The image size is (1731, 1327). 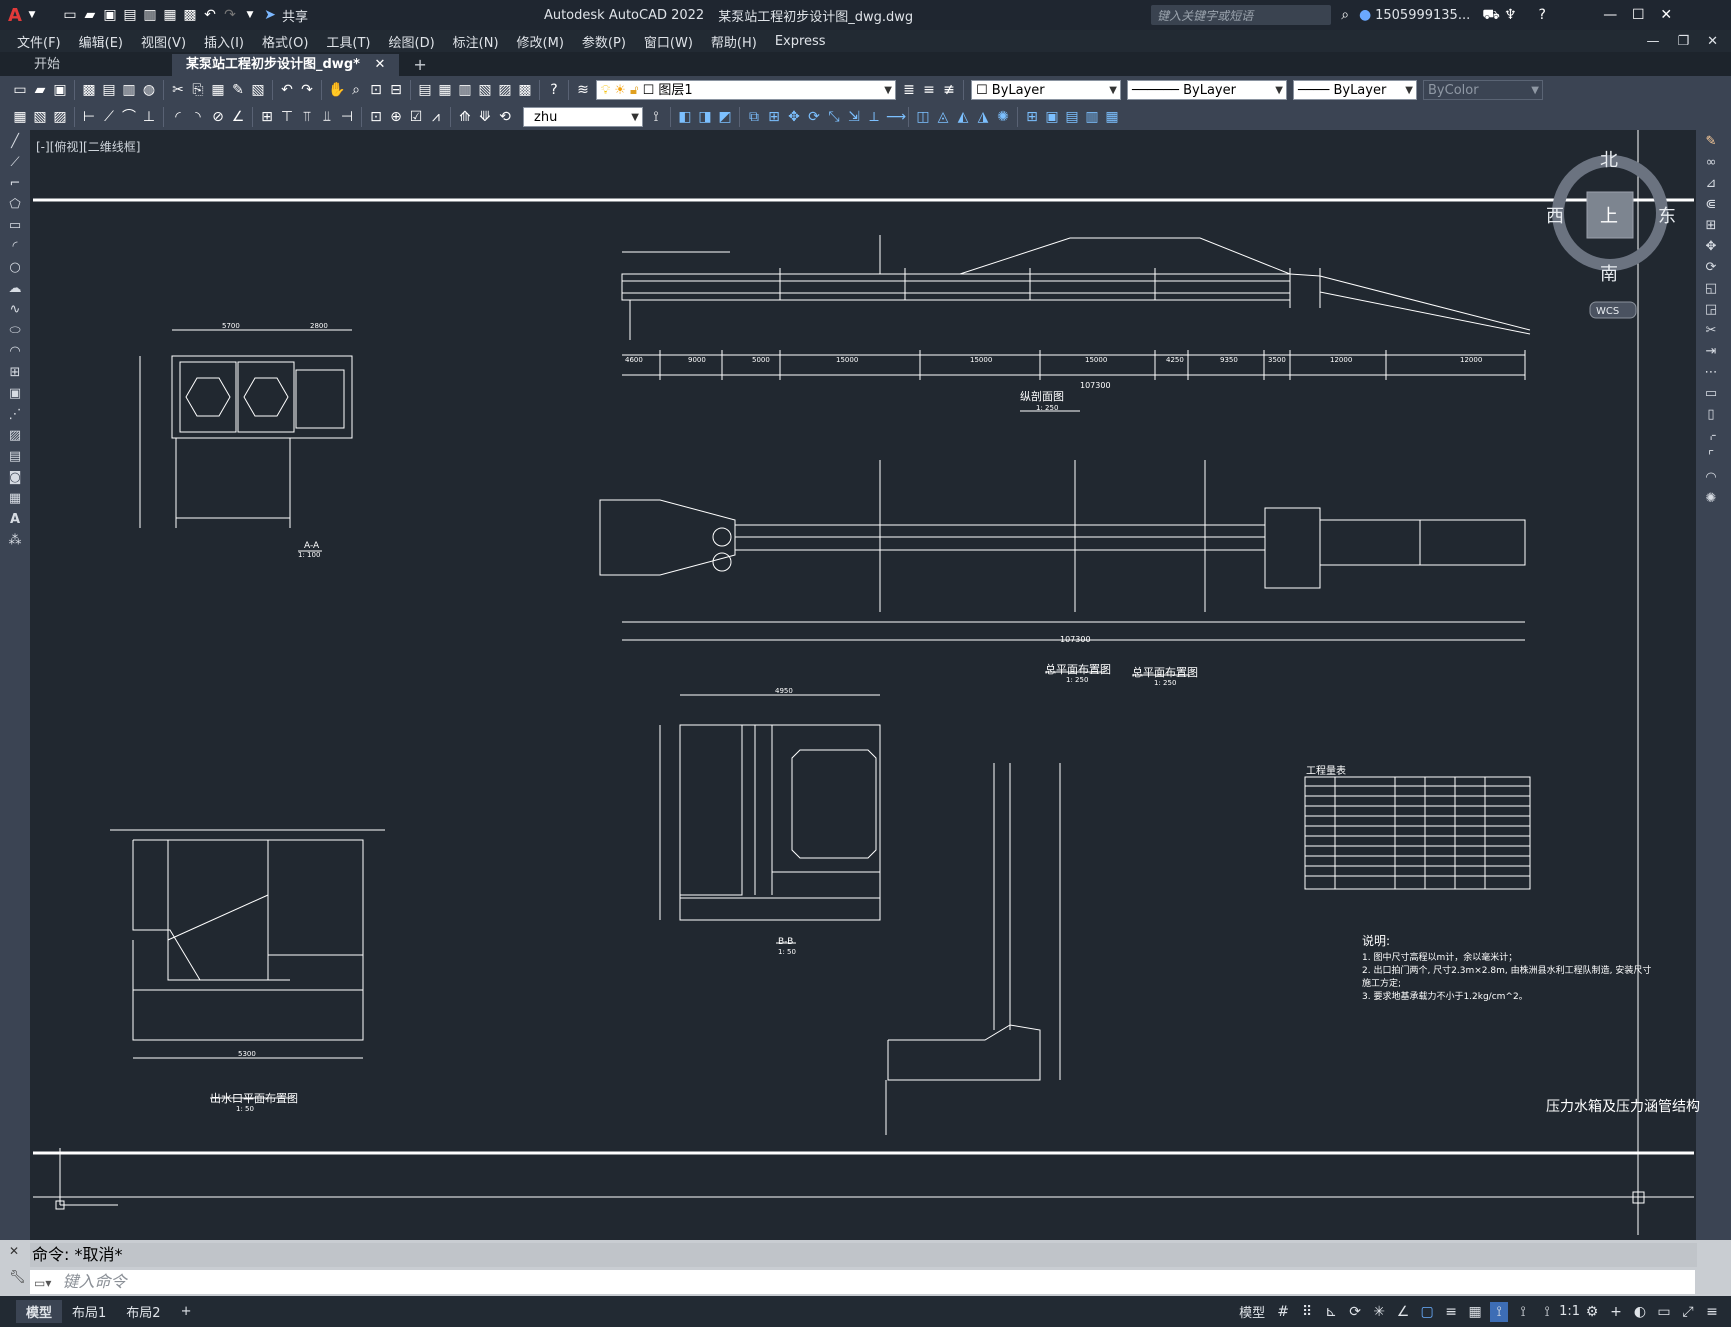 I want to click on add-layout-button: +, so click(x=186, y=1311).